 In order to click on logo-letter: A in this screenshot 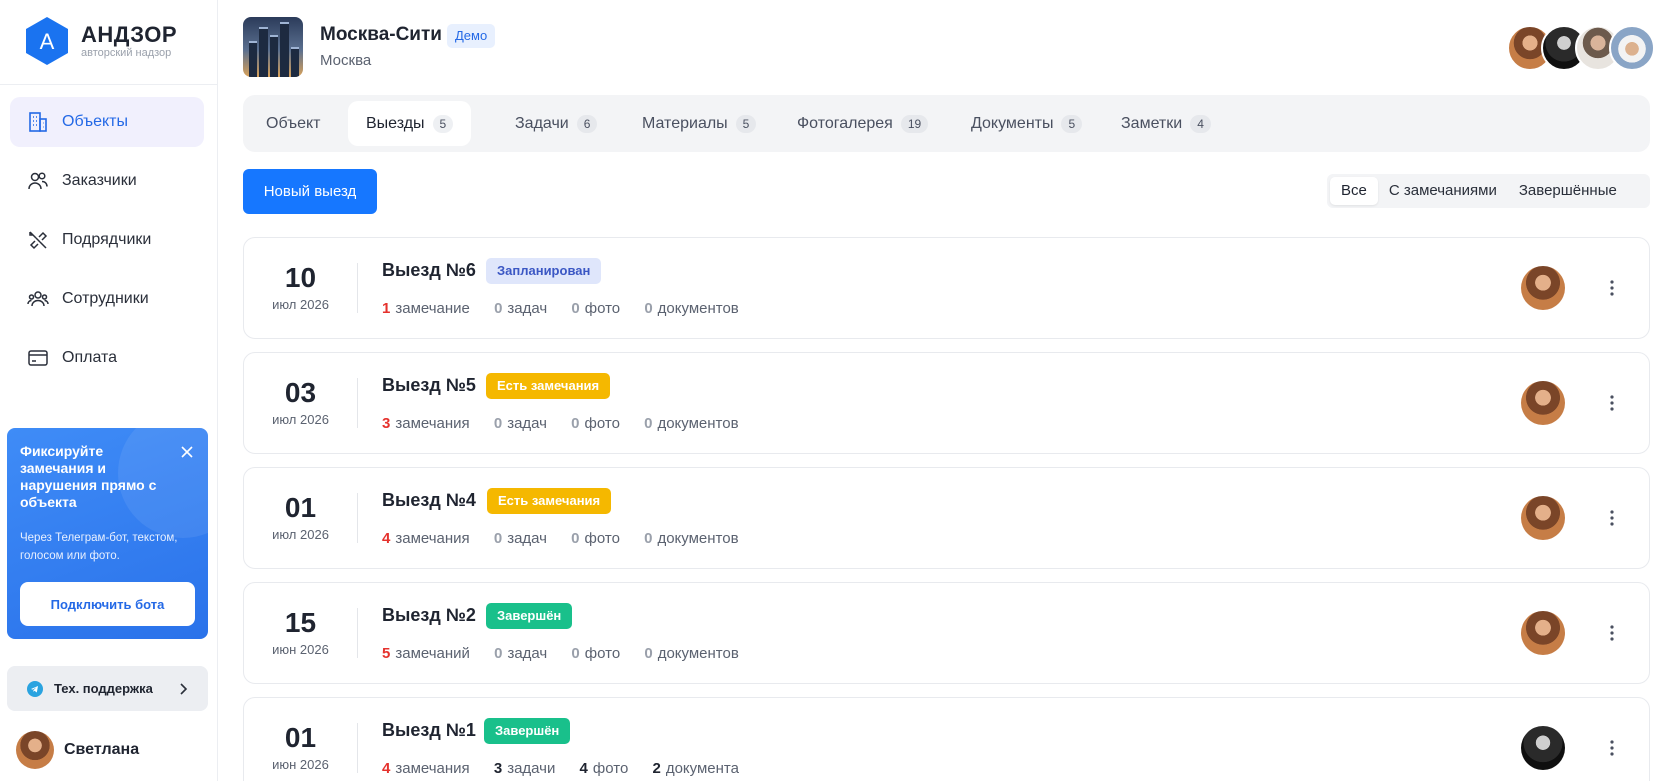, I will do `click(47, 41)`.